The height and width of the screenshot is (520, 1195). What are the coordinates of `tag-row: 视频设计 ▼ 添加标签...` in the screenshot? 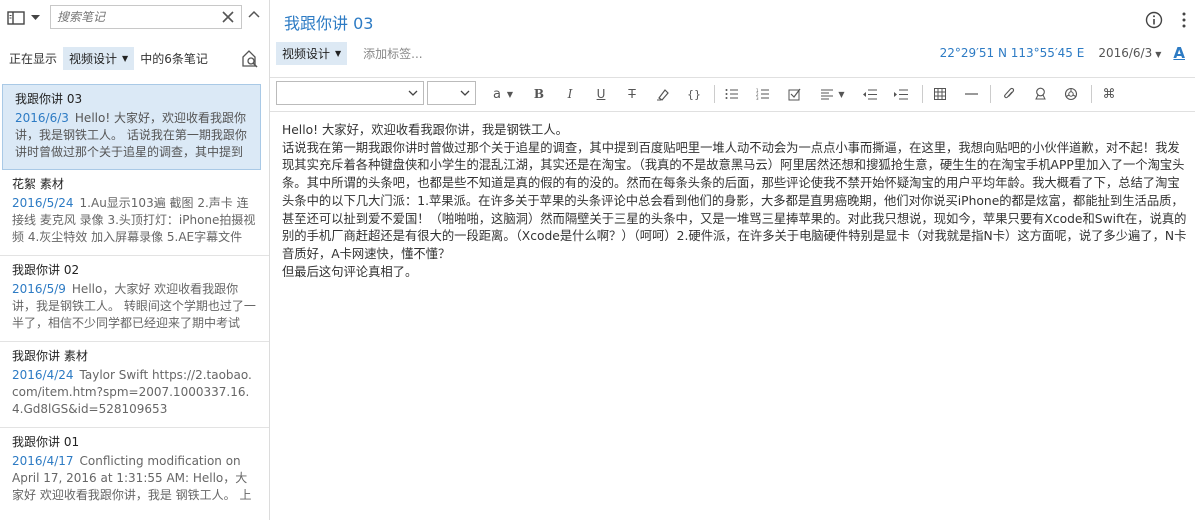 It's located at (349, 53).